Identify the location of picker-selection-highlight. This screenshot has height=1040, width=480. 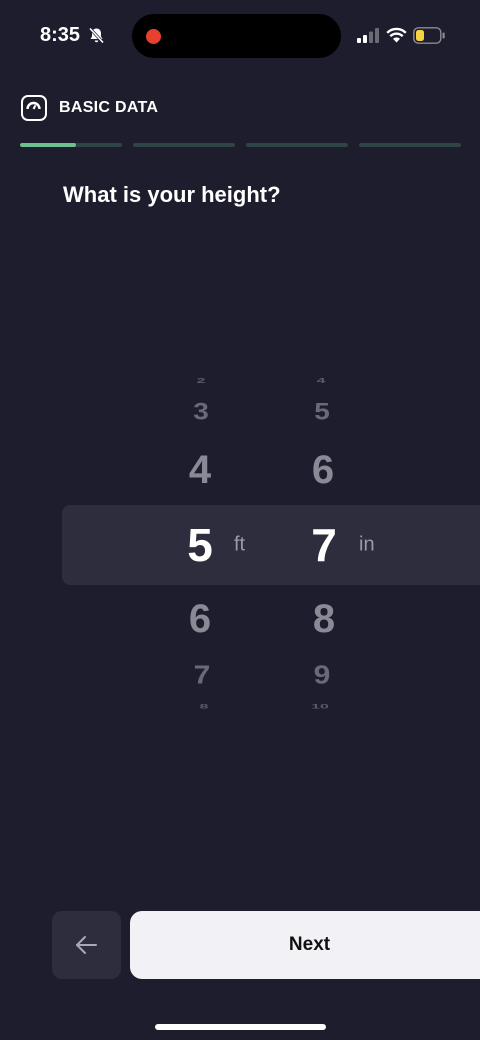
(271, 545).